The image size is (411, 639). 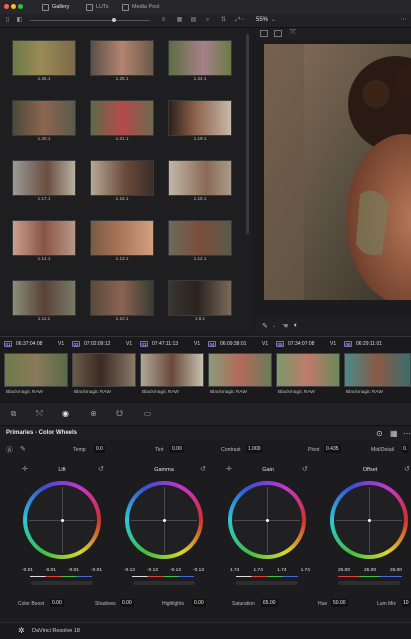 What do you see at coordinates (62, 583) in the screenshot?
I see `lift-master-wheel` at bounding box center [62, 583].